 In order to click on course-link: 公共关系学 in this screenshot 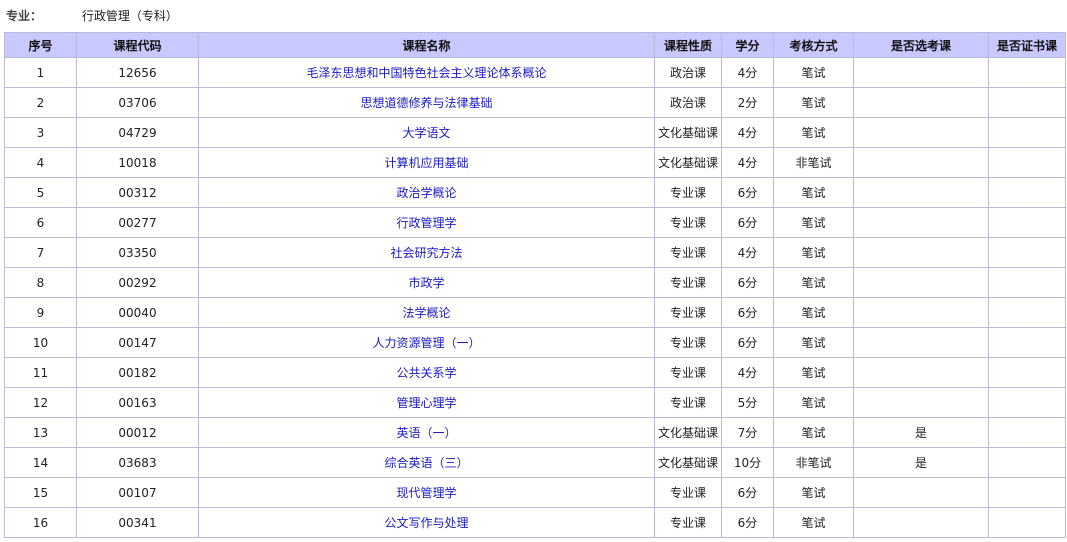, I will do `click(426, 373)`.